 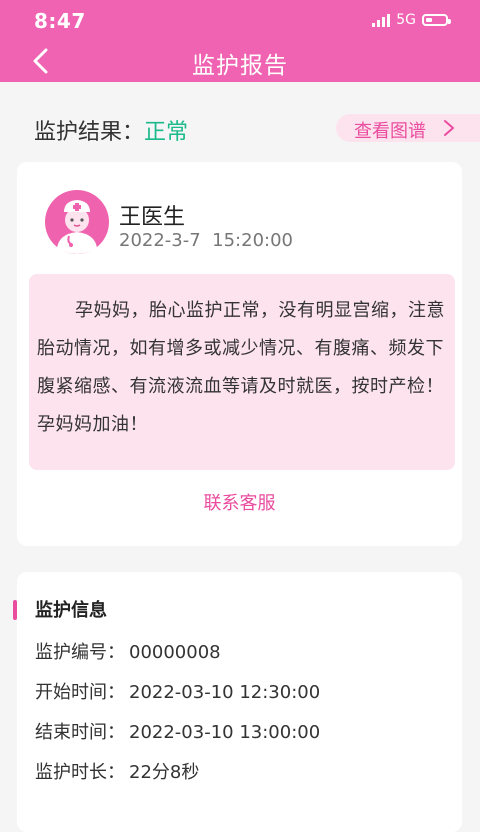 What do you see at coordinates (164, 772) in the screenshot?
I see `info-value: 22分8秒` at bounding box center [164, 772].